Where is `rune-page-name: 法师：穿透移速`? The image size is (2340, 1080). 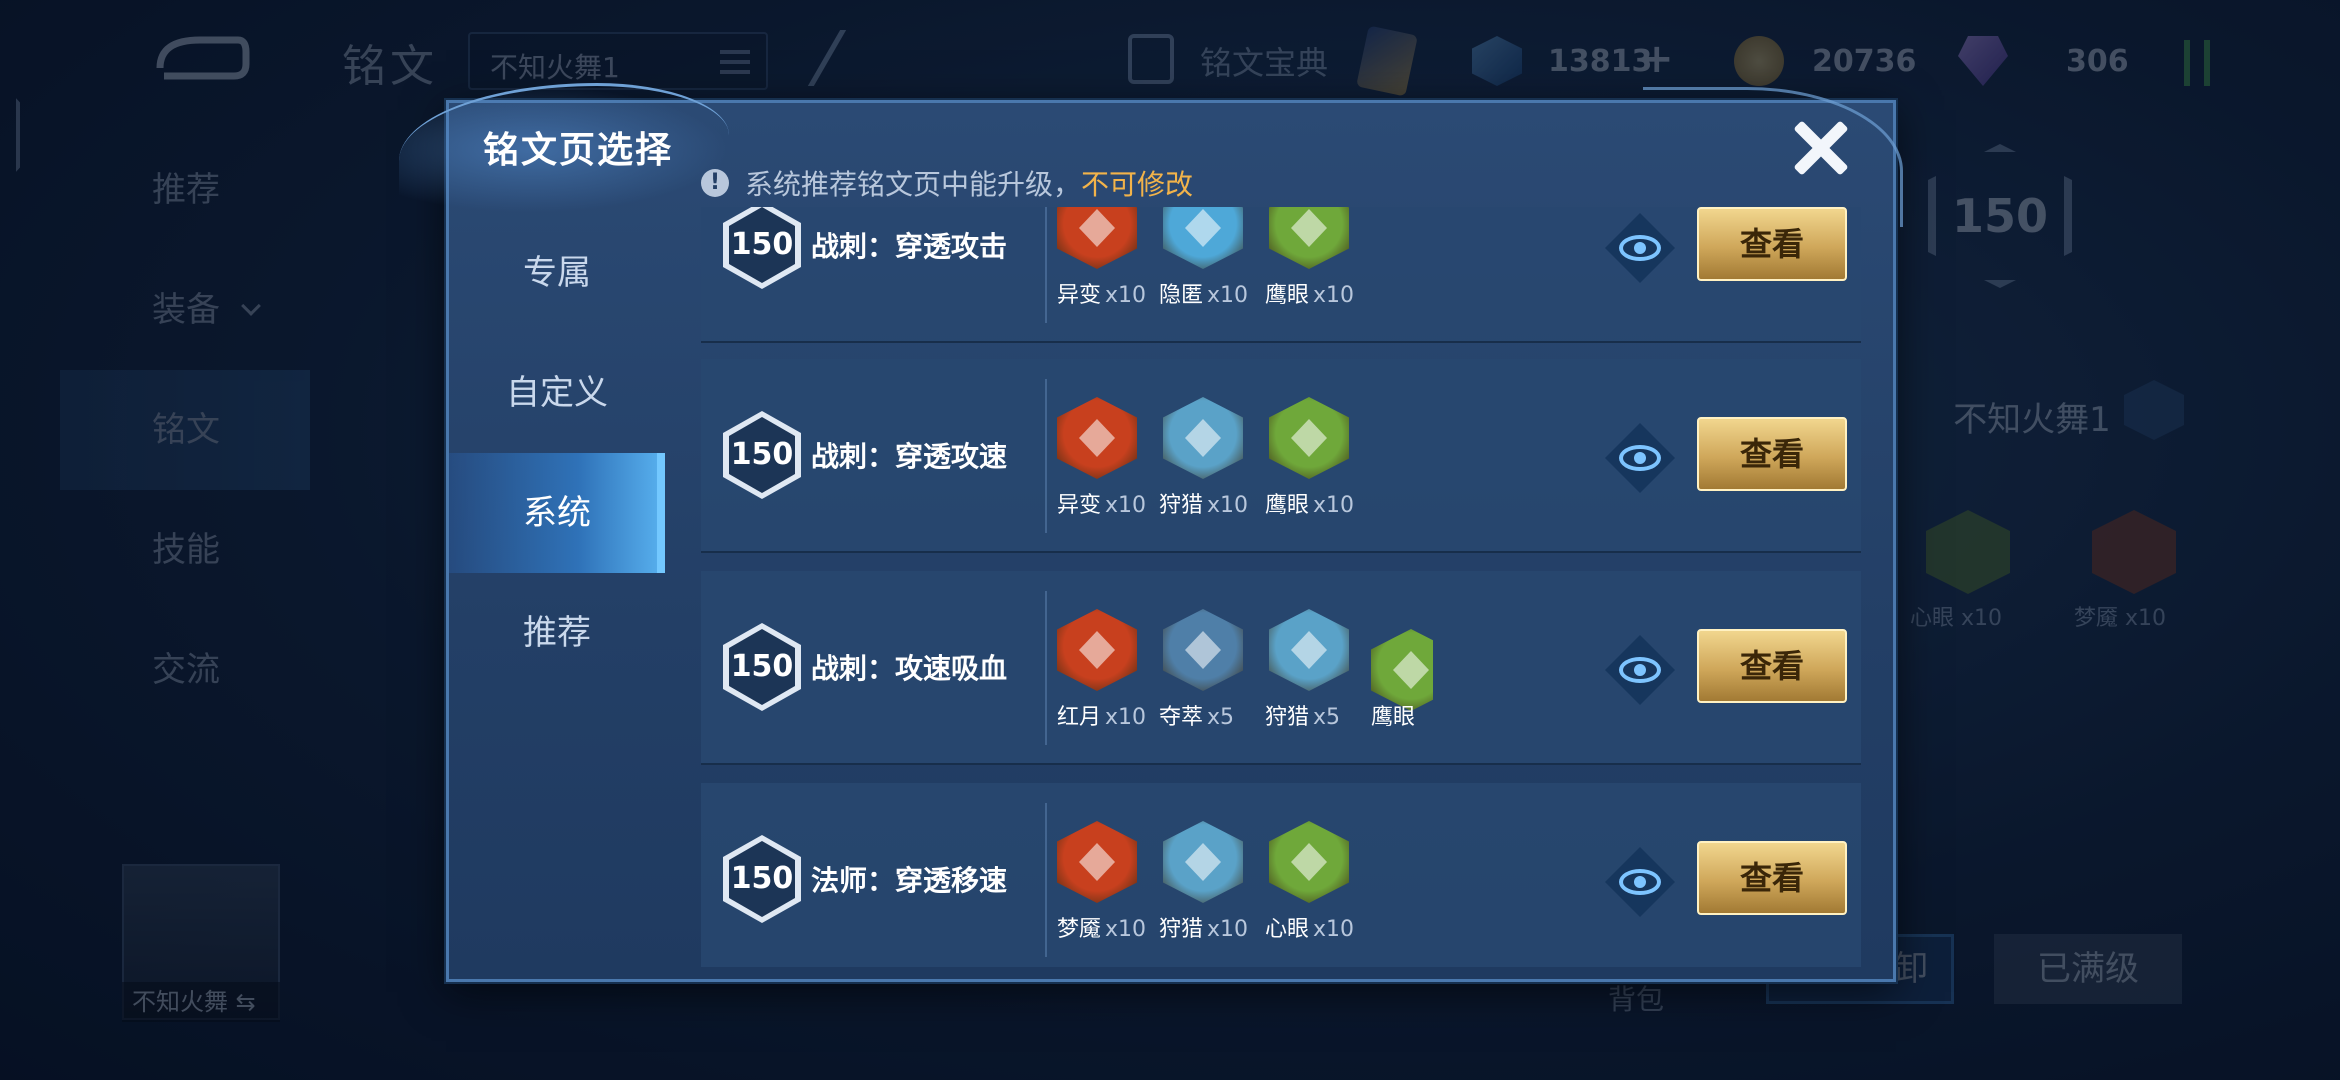
rune-page-name: 法师：穿透移速 is located at coordinates (909, 880).